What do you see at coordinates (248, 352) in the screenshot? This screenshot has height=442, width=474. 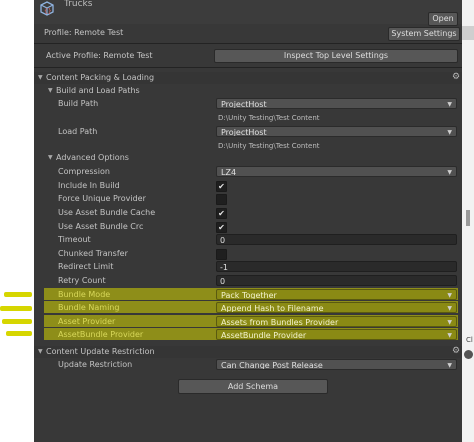 I see `content-update-header: ▼ Content Update Restriction ⚙` at bounding box center [248, 352].